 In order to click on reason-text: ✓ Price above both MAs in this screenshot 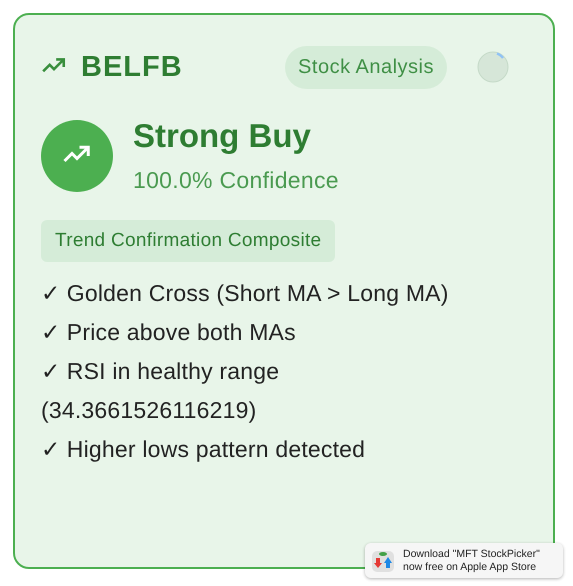, I will do `click(169, 332)`.